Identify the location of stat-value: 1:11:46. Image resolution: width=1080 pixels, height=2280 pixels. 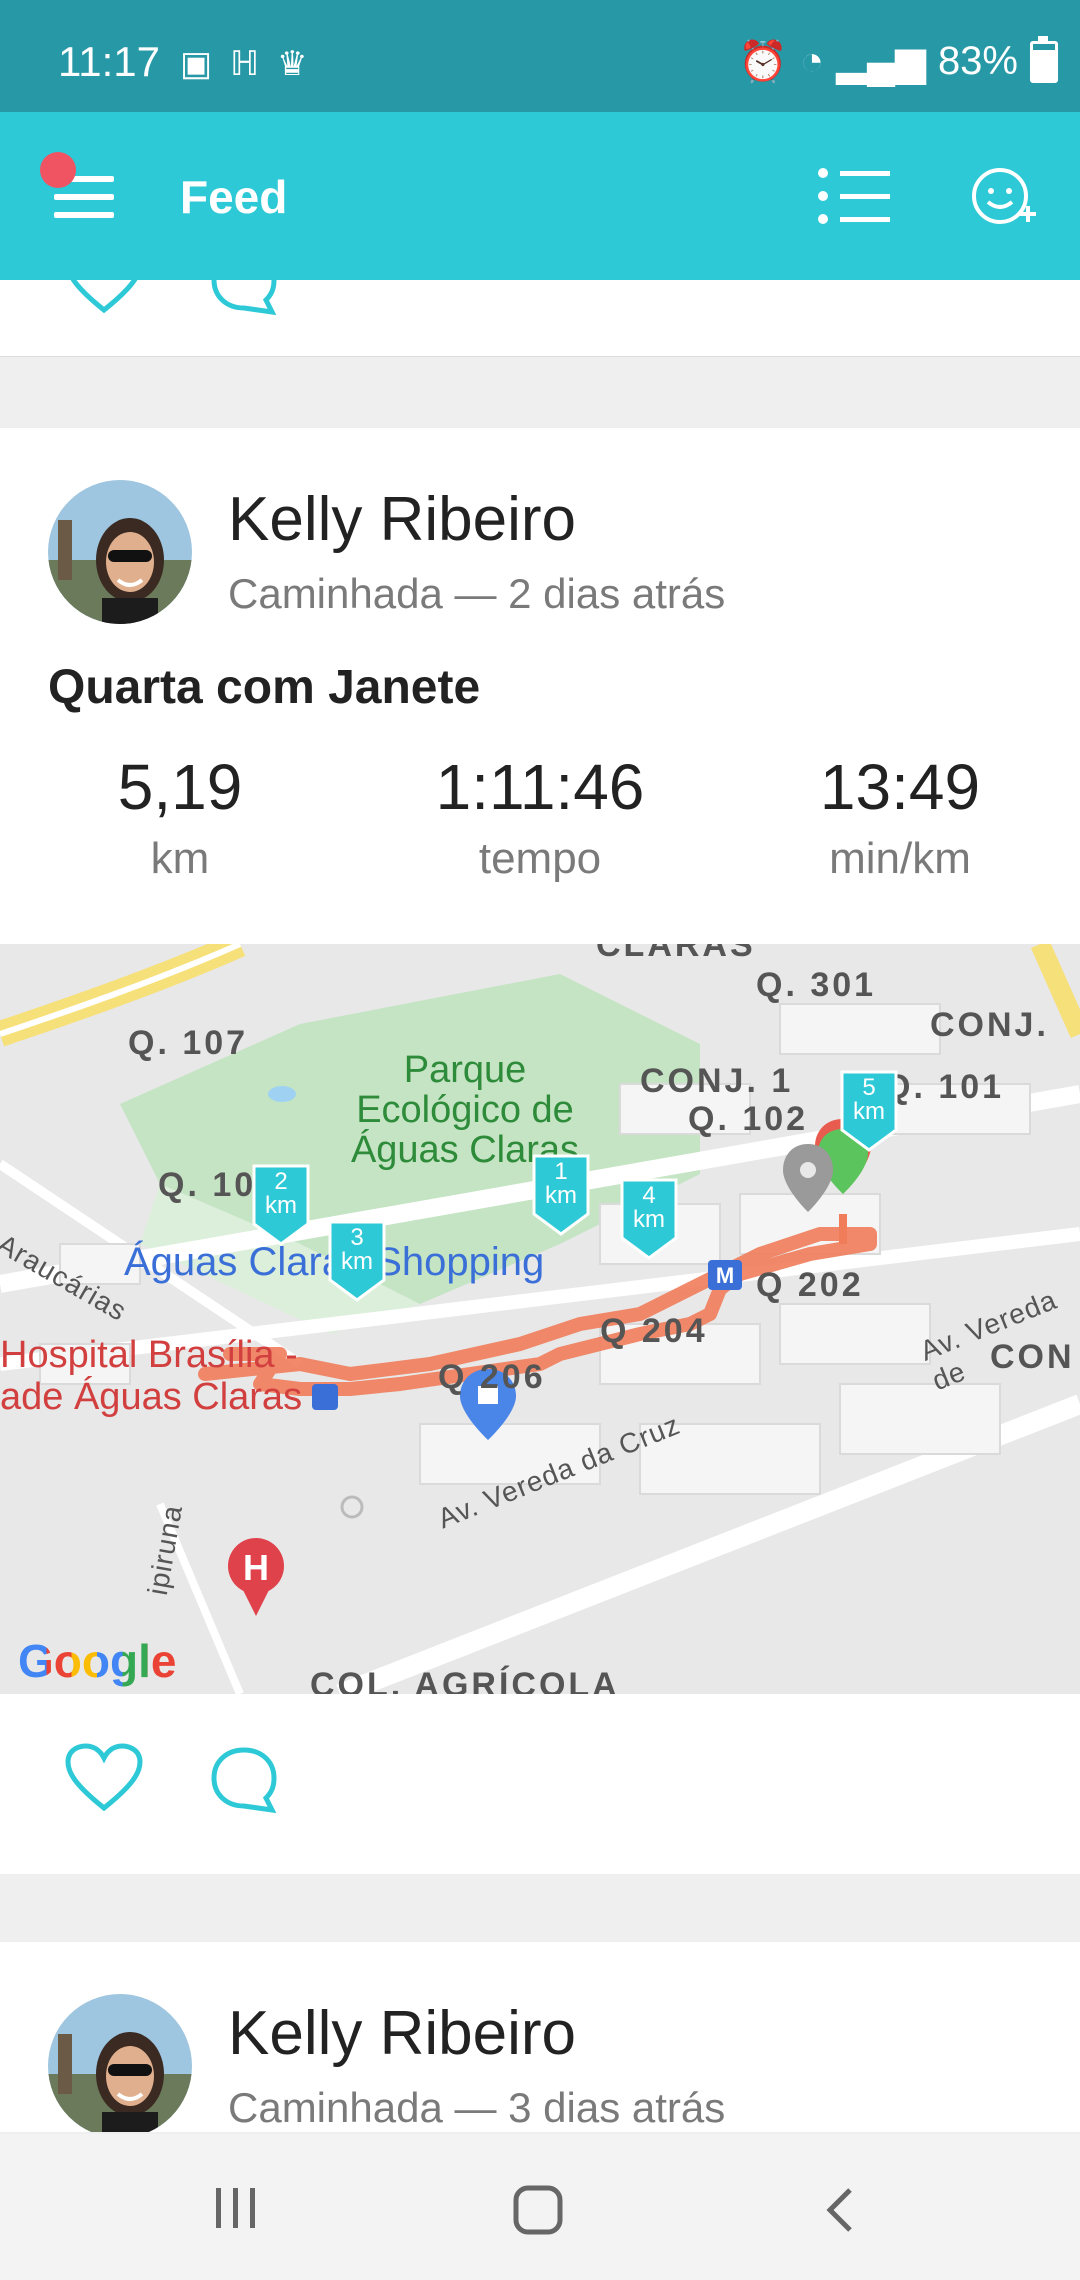
(540, 787).